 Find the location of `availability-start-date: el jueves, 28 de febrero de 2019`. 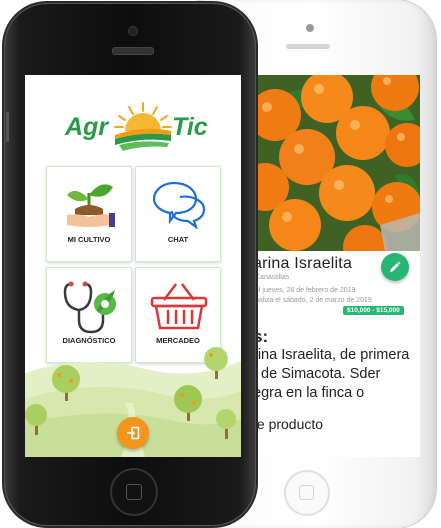

availability-start-date: el jueves, 28 de febrero de 2019 is located at coordinates (305, 290).